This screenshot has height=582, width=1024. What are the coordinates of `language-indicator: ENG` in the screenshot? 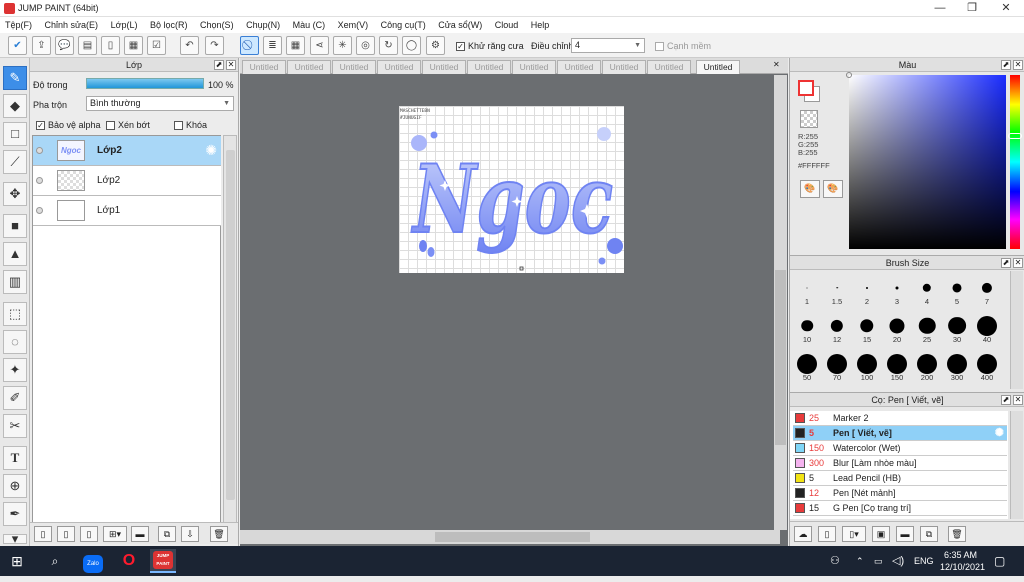 It's located at (924, 561).